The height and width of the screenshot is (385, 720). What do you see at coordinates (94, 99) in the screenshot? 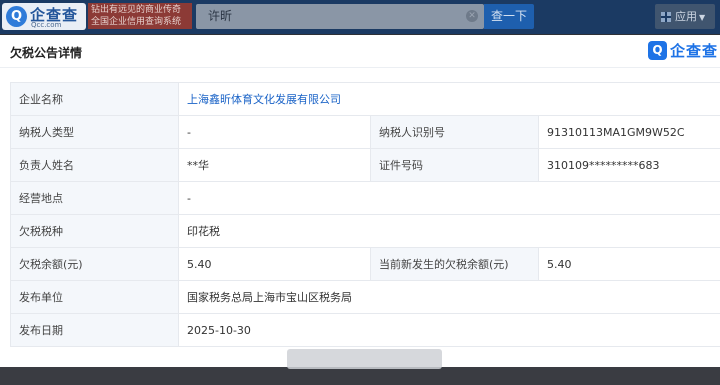
I see `company-name-label: 企业名称` at bounding box center [94, 99].